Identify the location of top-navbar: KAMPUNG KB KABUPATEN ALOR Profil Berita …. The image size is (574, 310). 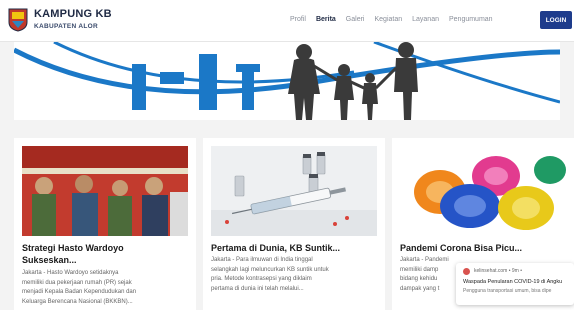
(287, 21).